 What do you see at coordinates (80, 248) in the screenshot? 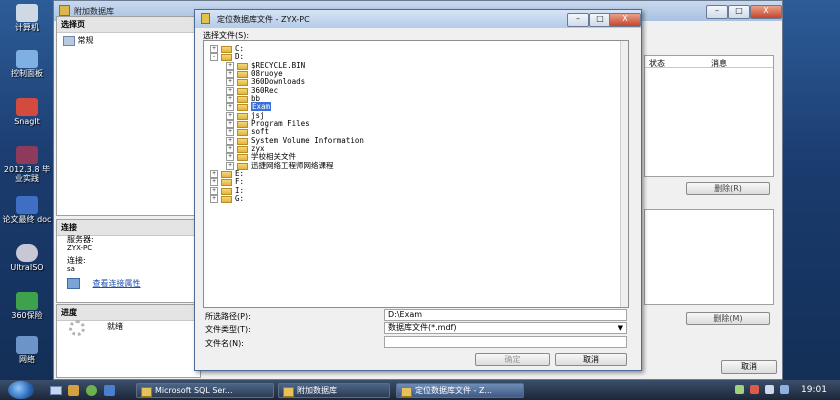
I see `server-value: ZYX-PC` at bounding box center [80, 248].